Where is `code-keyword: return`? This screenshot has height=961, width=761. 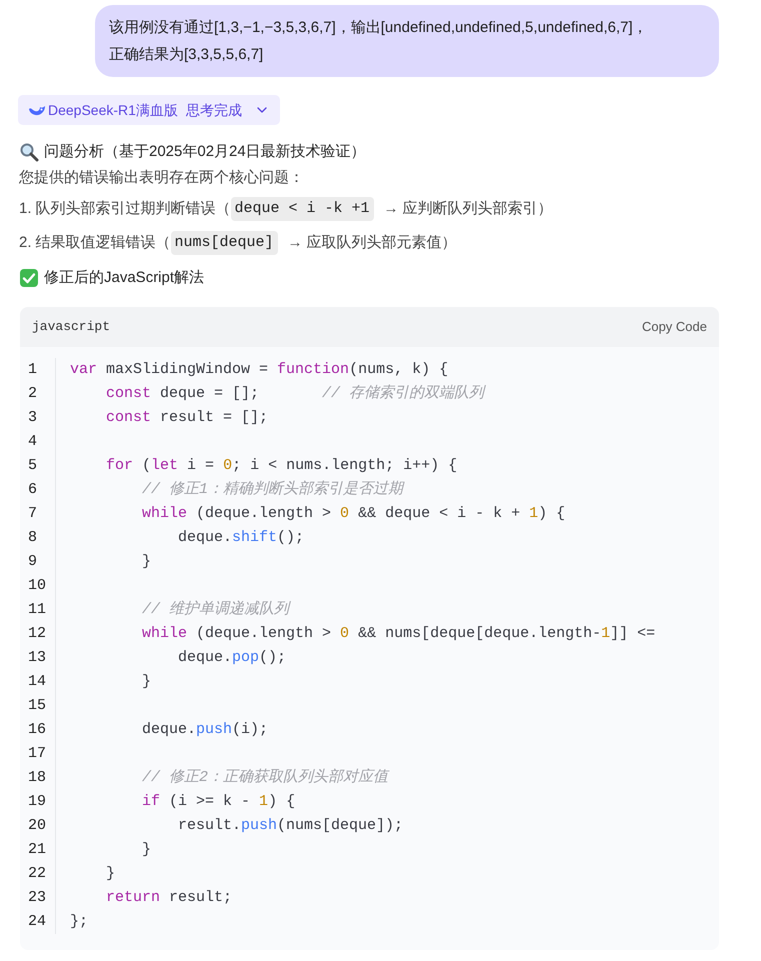 code-keyword: return is located at coordinates (133, 898).